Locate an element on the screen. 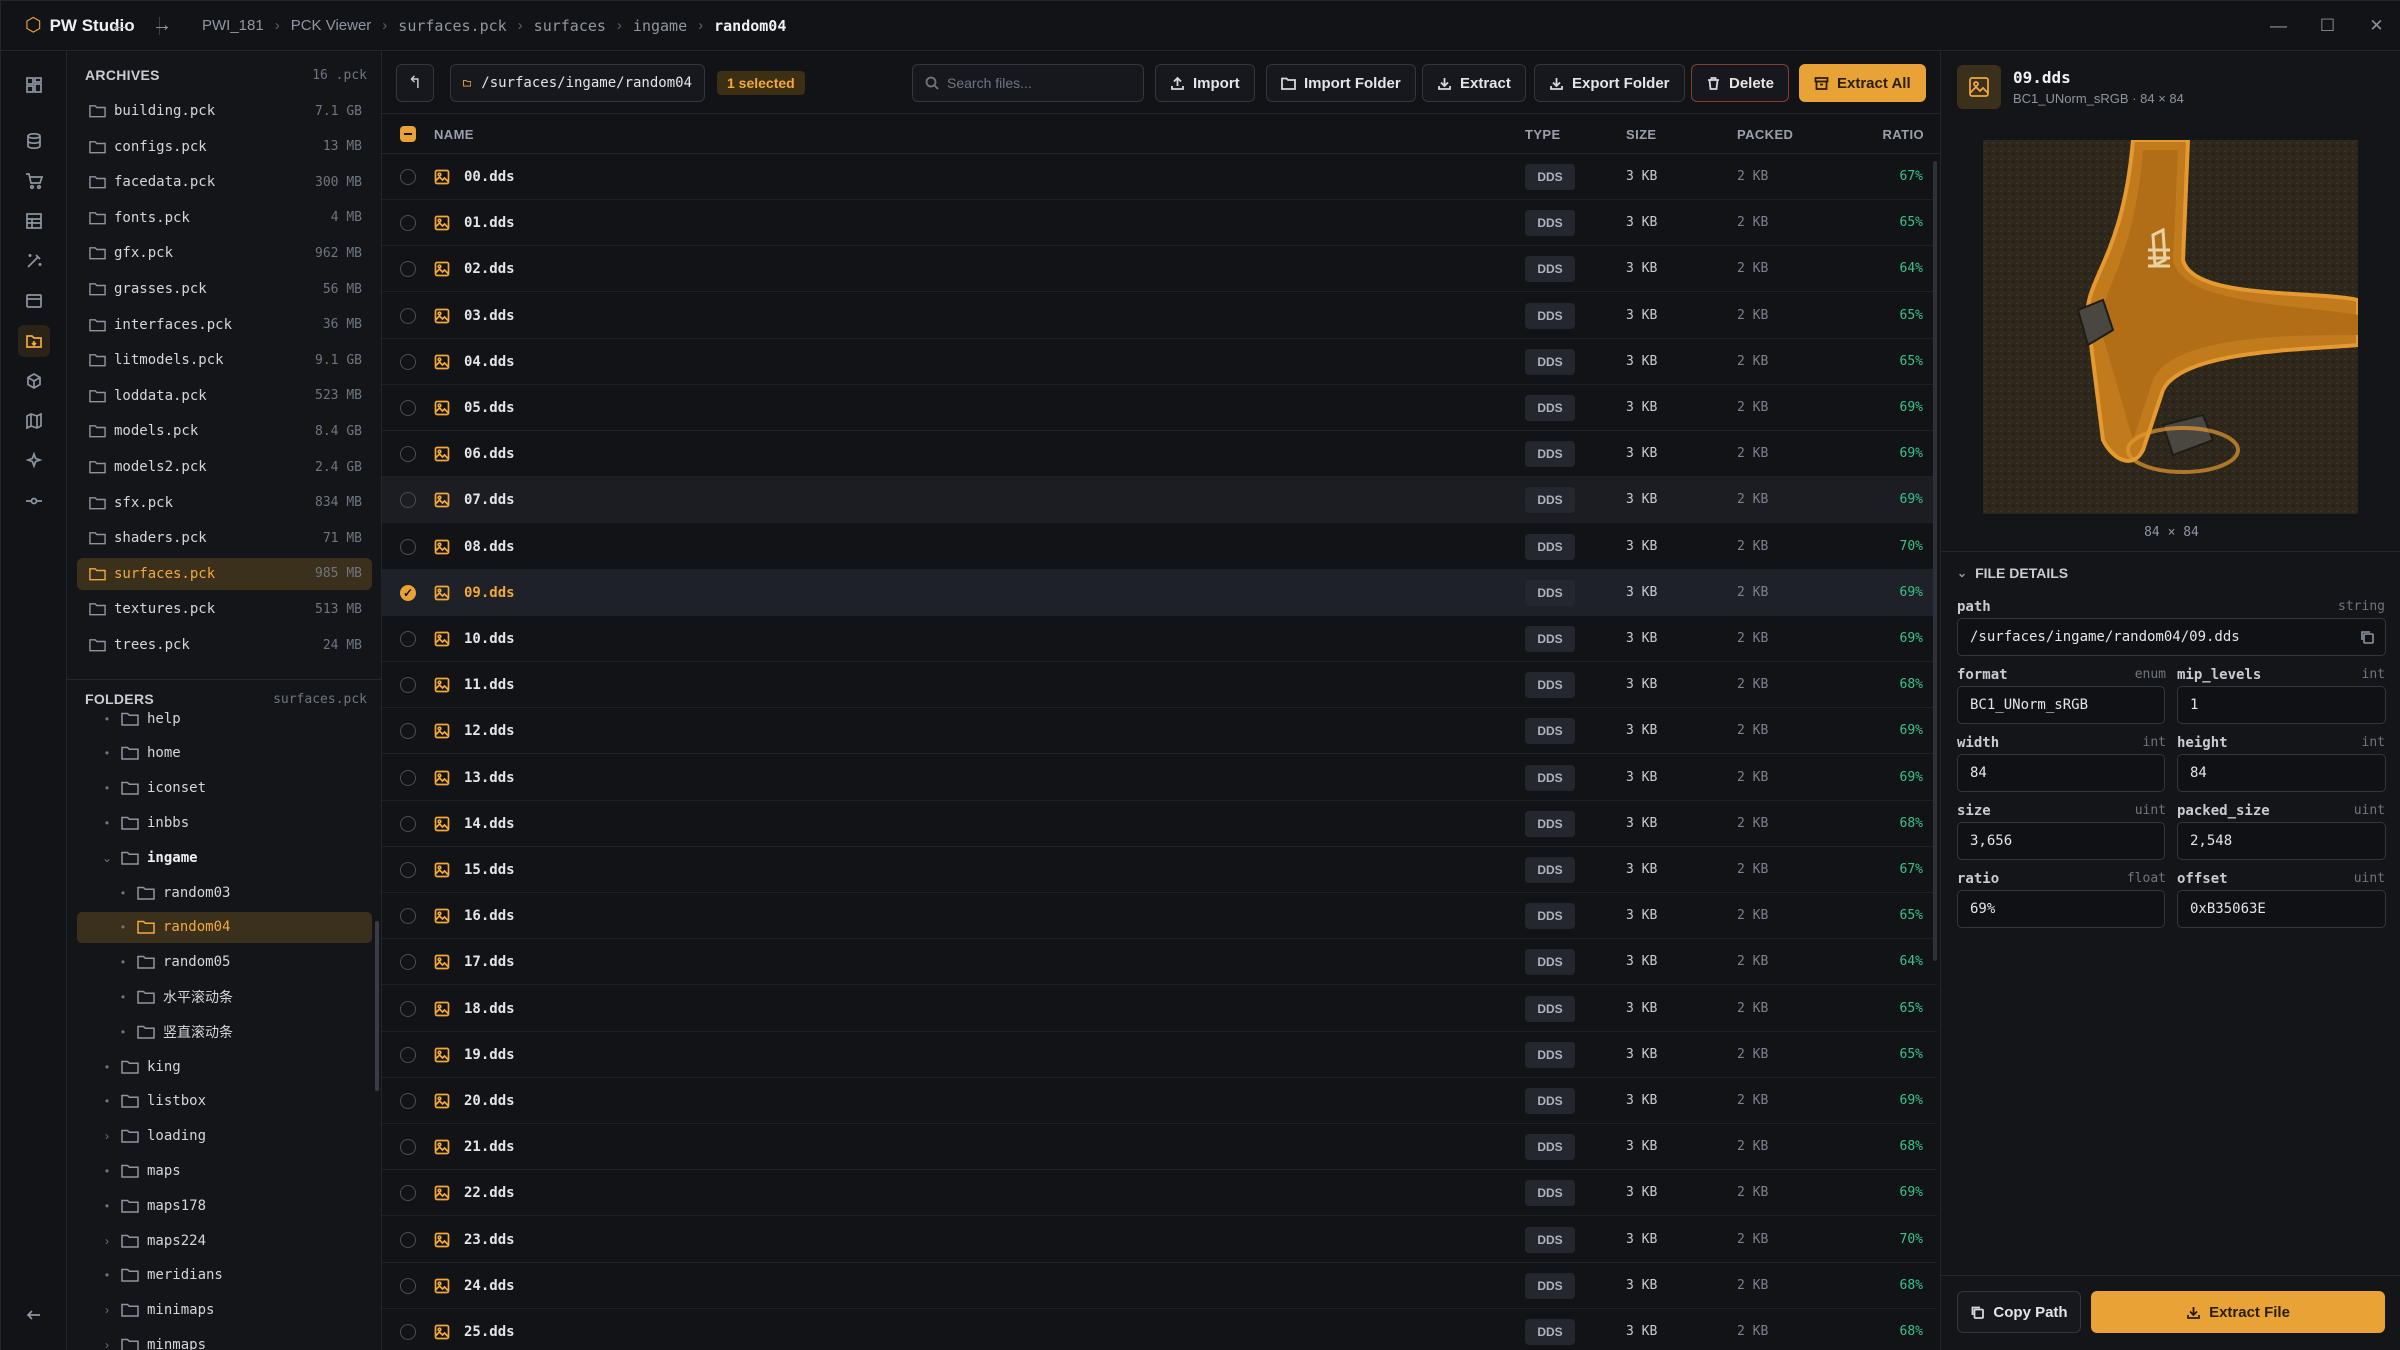  import-button: Import is located at coordinates (1205, 83).